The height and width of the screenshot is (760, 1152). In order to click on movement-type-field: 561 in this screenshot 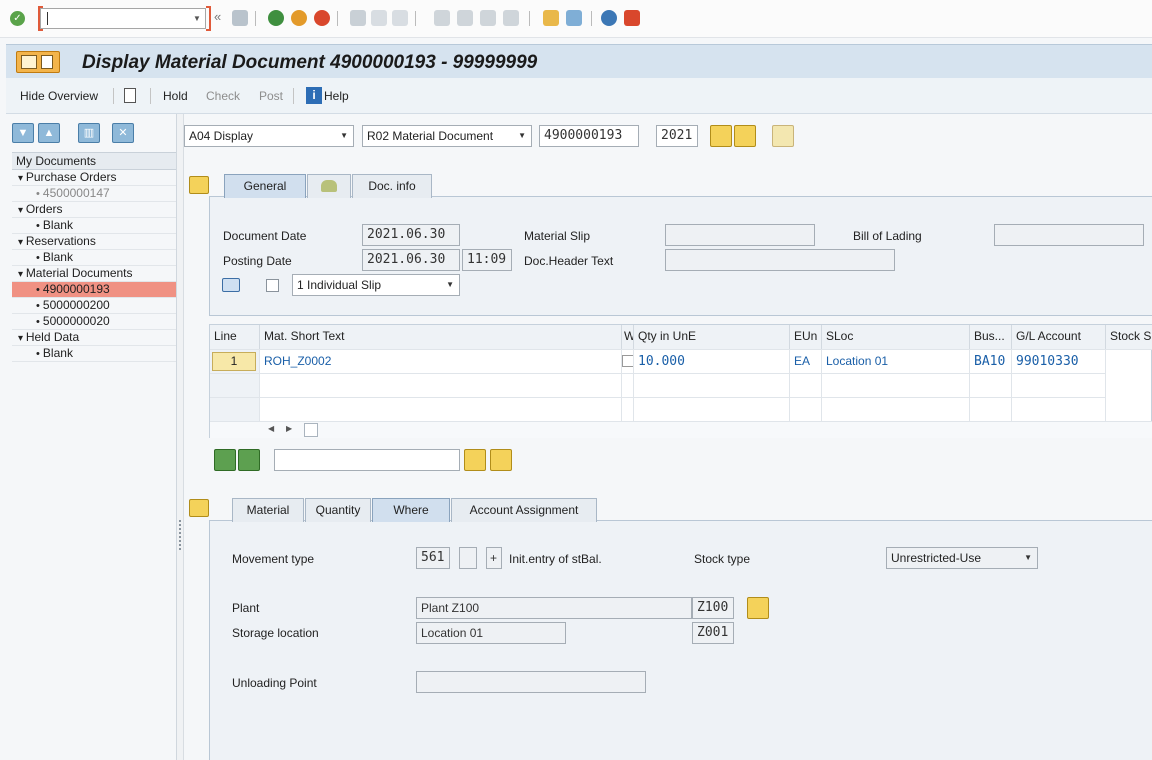, I will do `click(433, 558)`.